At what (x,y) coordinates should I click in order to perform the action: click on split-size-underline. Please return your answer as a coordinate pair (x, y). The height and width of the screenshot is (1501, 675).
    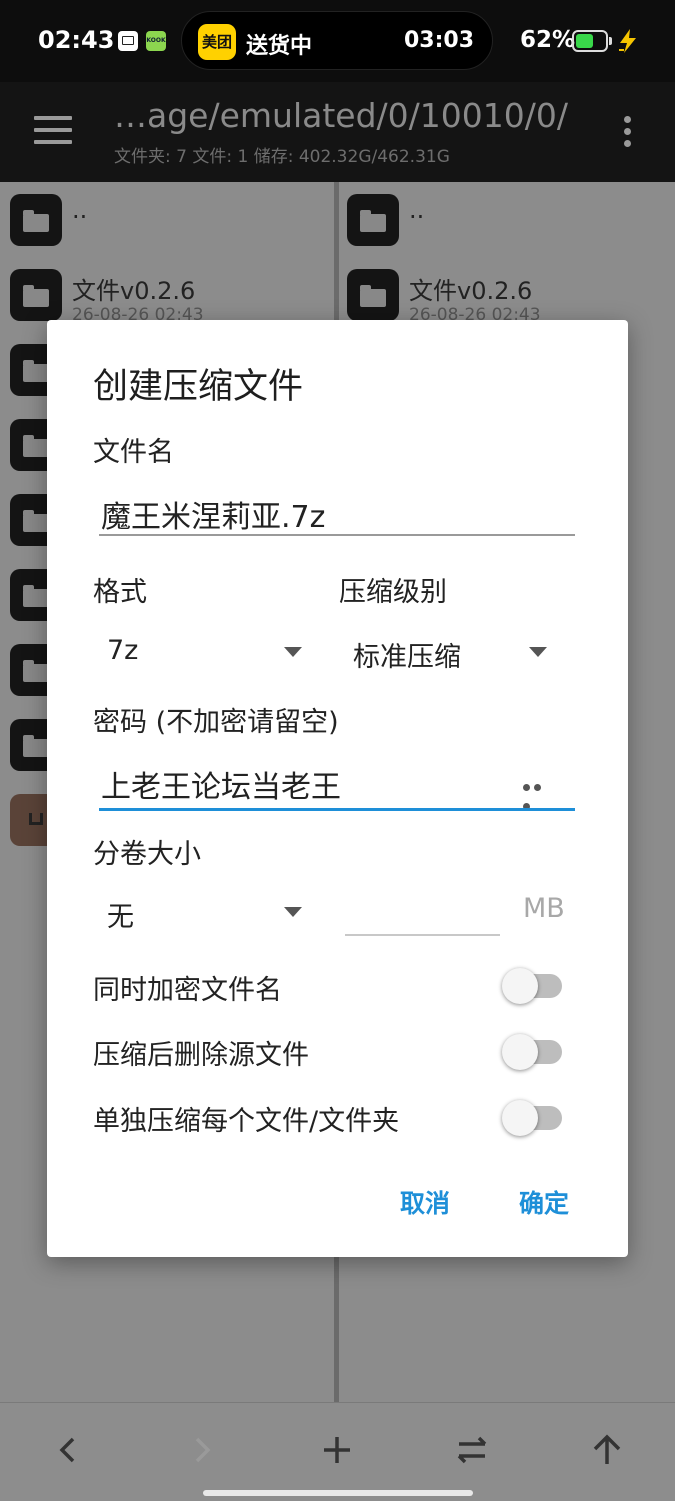
    Looking at the image, I should click on (422, 935).